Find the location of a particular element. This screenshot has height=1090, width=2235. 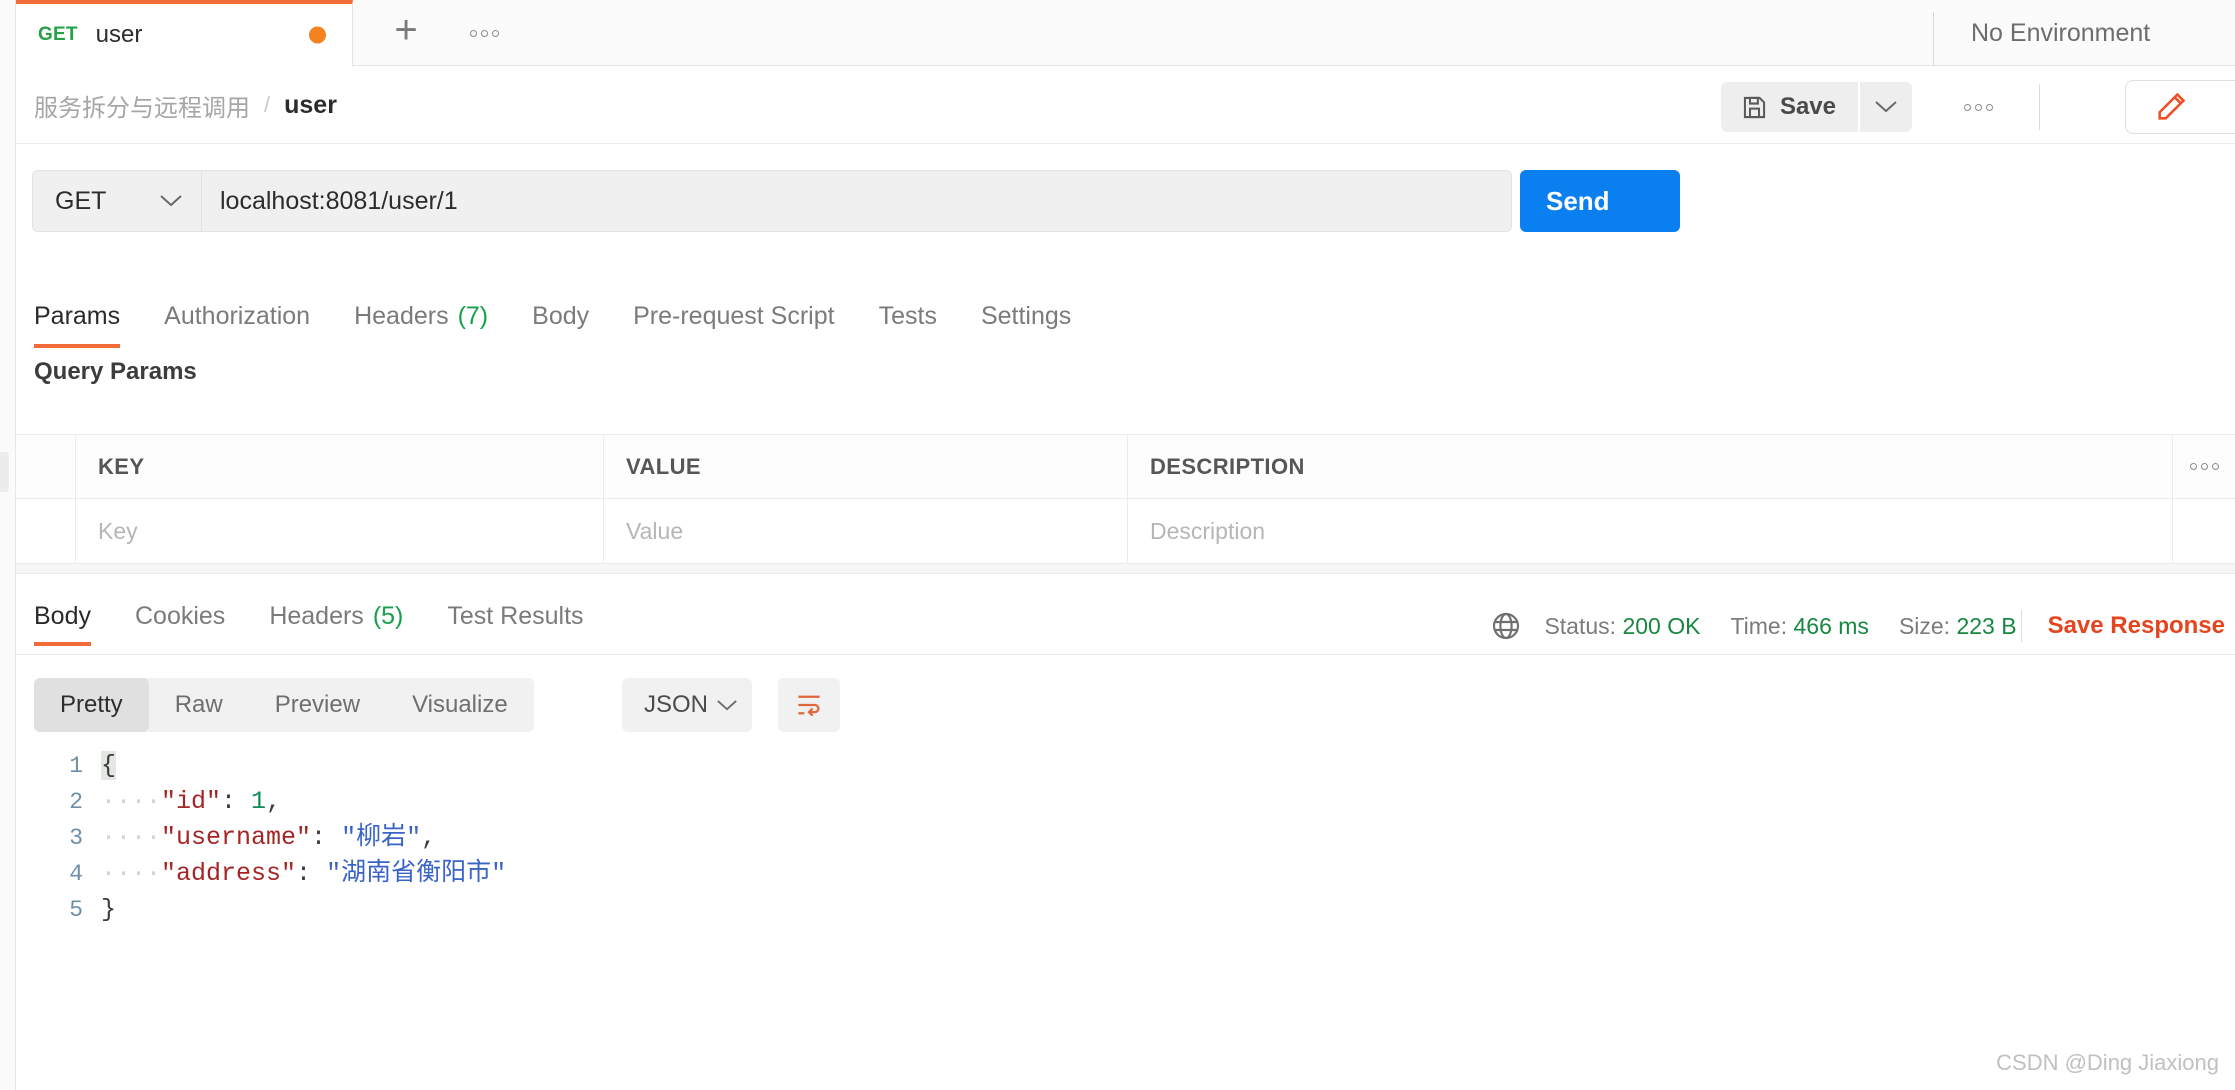

row-checkbox-cell is located at coordinates (46, 531).